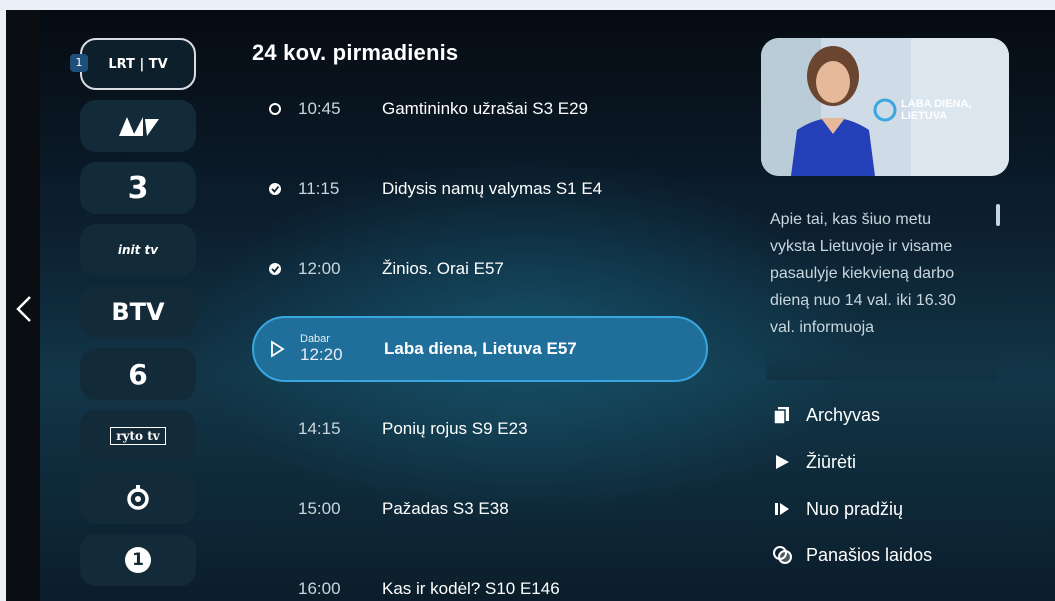 This screenshot has width=1055, height=601. Describe the element at coordinates (455, 428) in the screenshot. I see `program-title: Ponių rojus S9 E23` at that location.